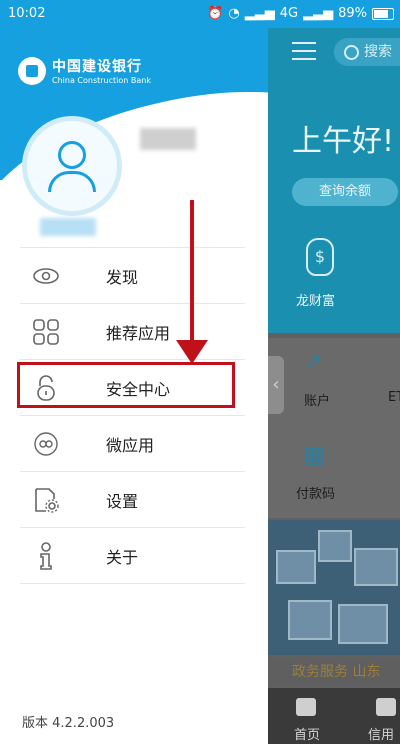  I want to click on annotation-arrow-head, so click(192, 352).